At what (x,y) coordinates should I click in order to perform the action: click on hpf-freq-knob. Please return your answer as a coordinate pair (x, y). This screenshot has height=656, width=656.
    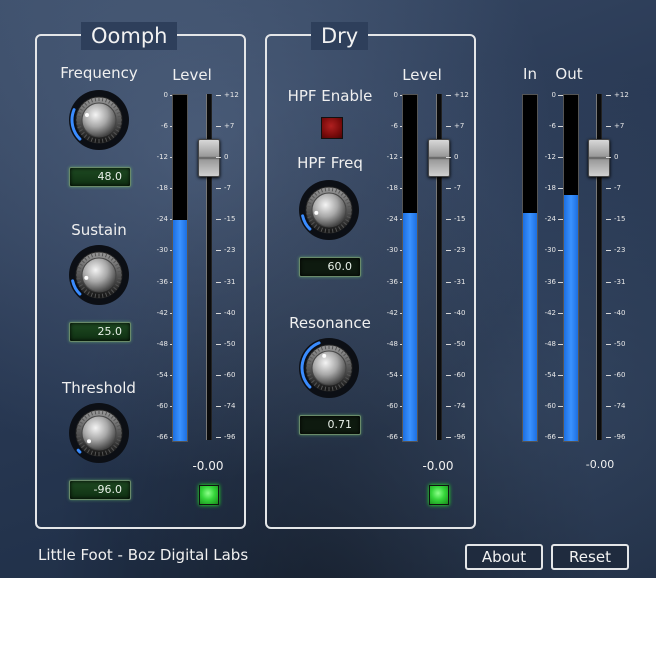
    Looking at the image, I should click on (329, 210).